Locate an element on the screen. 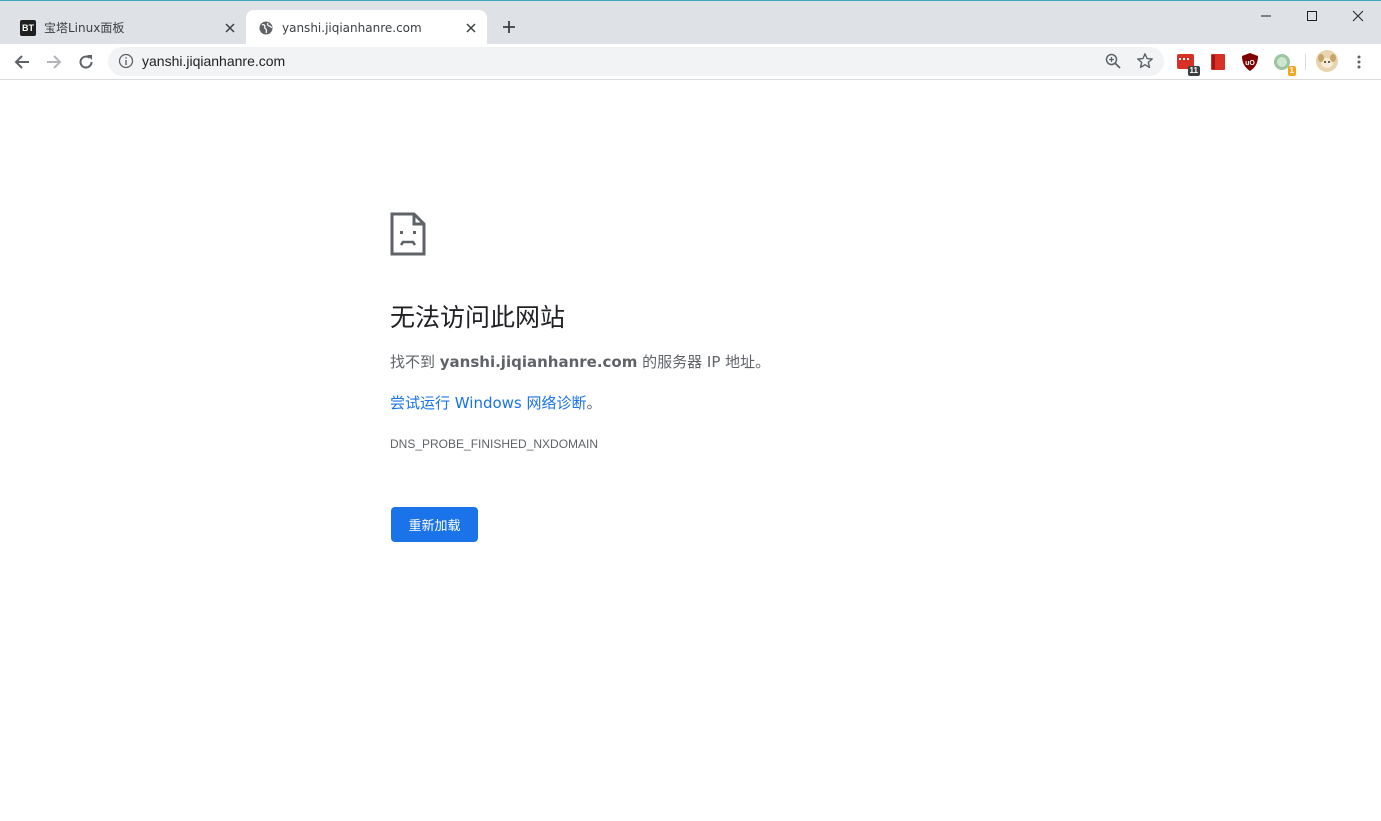  url-text: yanshi.jiqianhanre.com is located at coordinates (214, 61).